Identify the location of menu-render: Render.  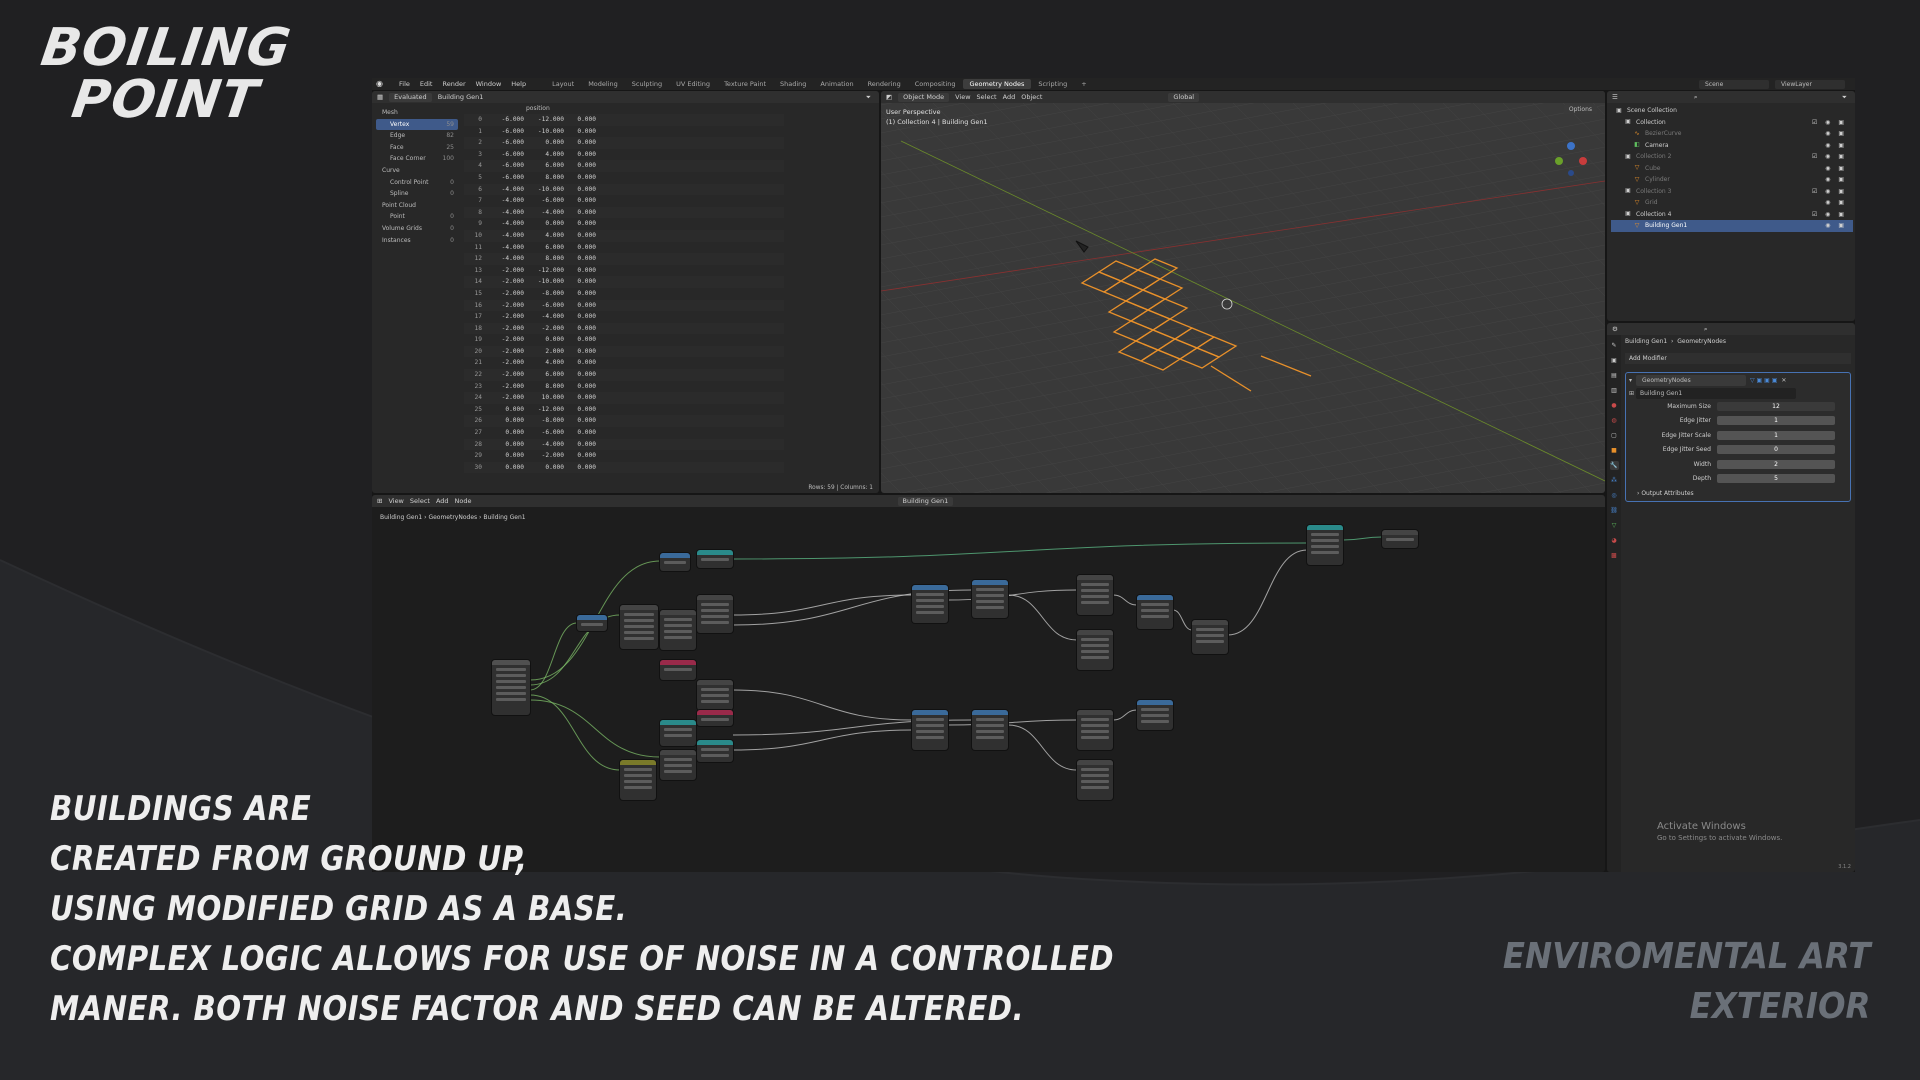
(453, 84).